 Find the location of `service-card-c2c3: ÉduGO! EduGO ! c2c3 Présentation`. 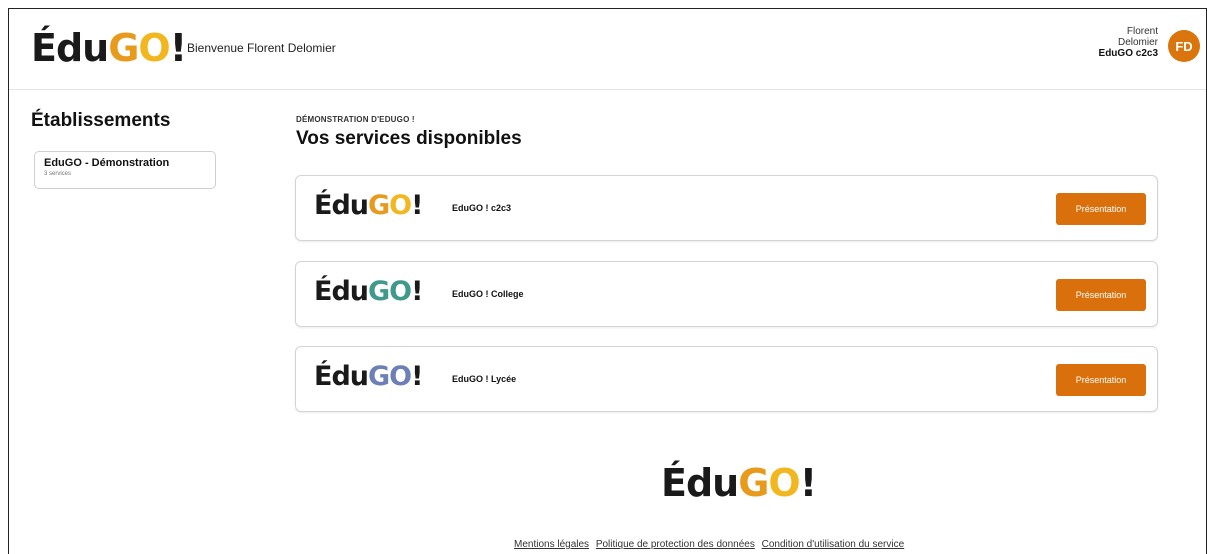

service-card-c2c3: ÉduGO! EduGO ! c2c3 Présentation is located at coordinates (726, 208).